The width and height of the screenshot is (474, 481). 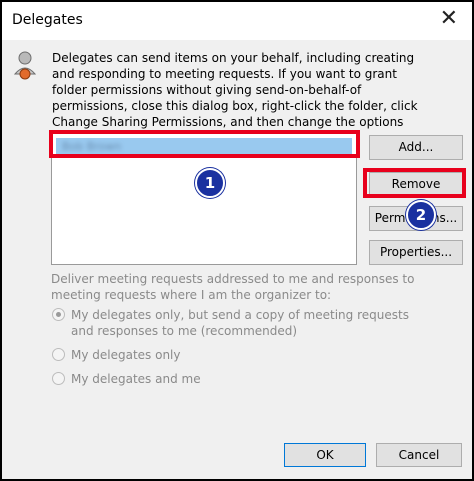 I want to click on person-icon, so click(x=25, y=65).